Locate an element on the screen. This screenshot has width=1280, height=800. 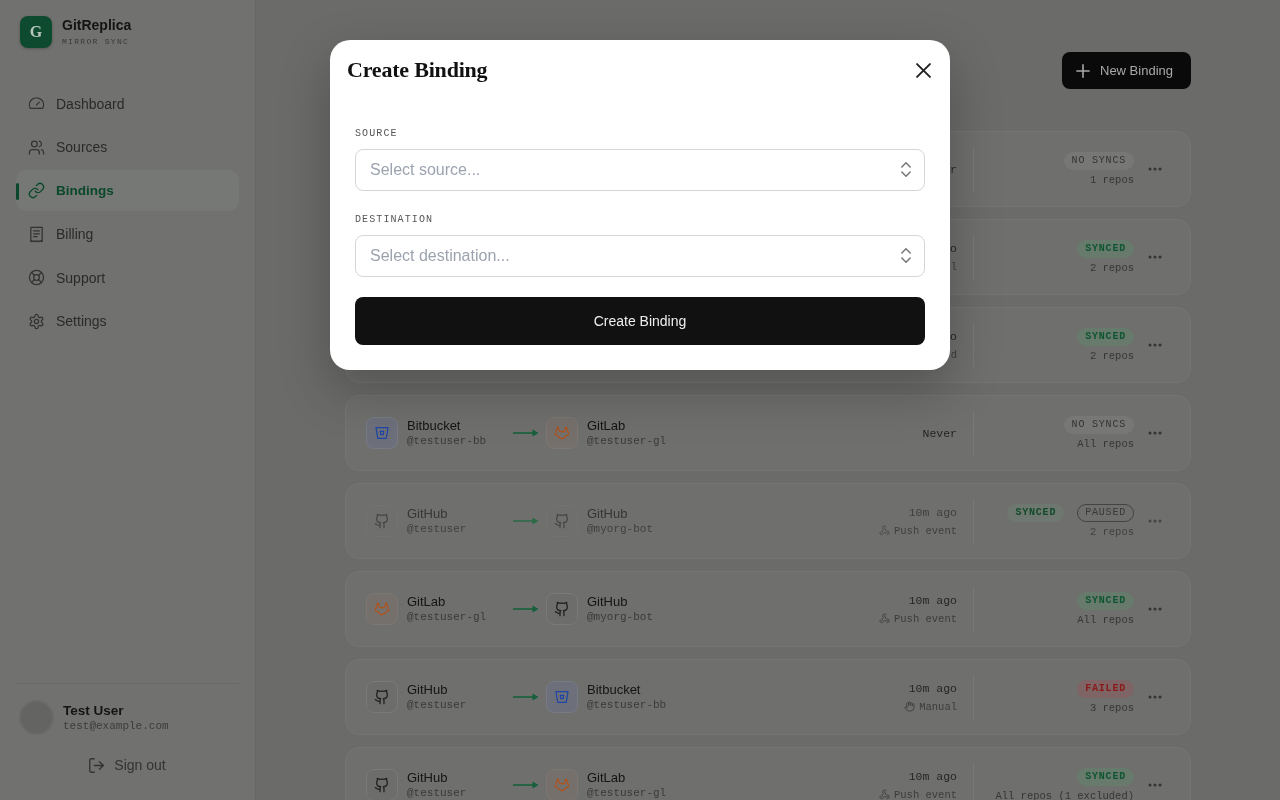
status-badge: FAILED is located at coordinates (1105, 688).